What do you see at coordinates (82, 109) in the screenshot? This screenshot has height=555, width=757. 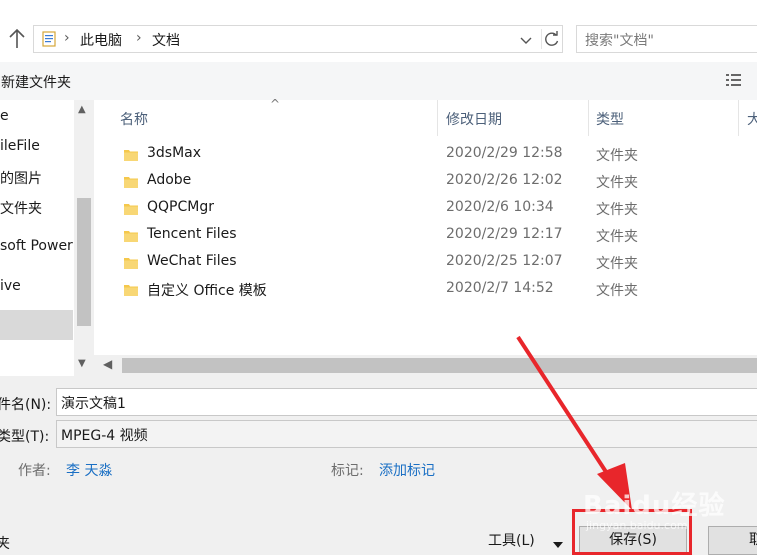 I see `scroll-up-icon: ▲` at bounding box center [82, 109].